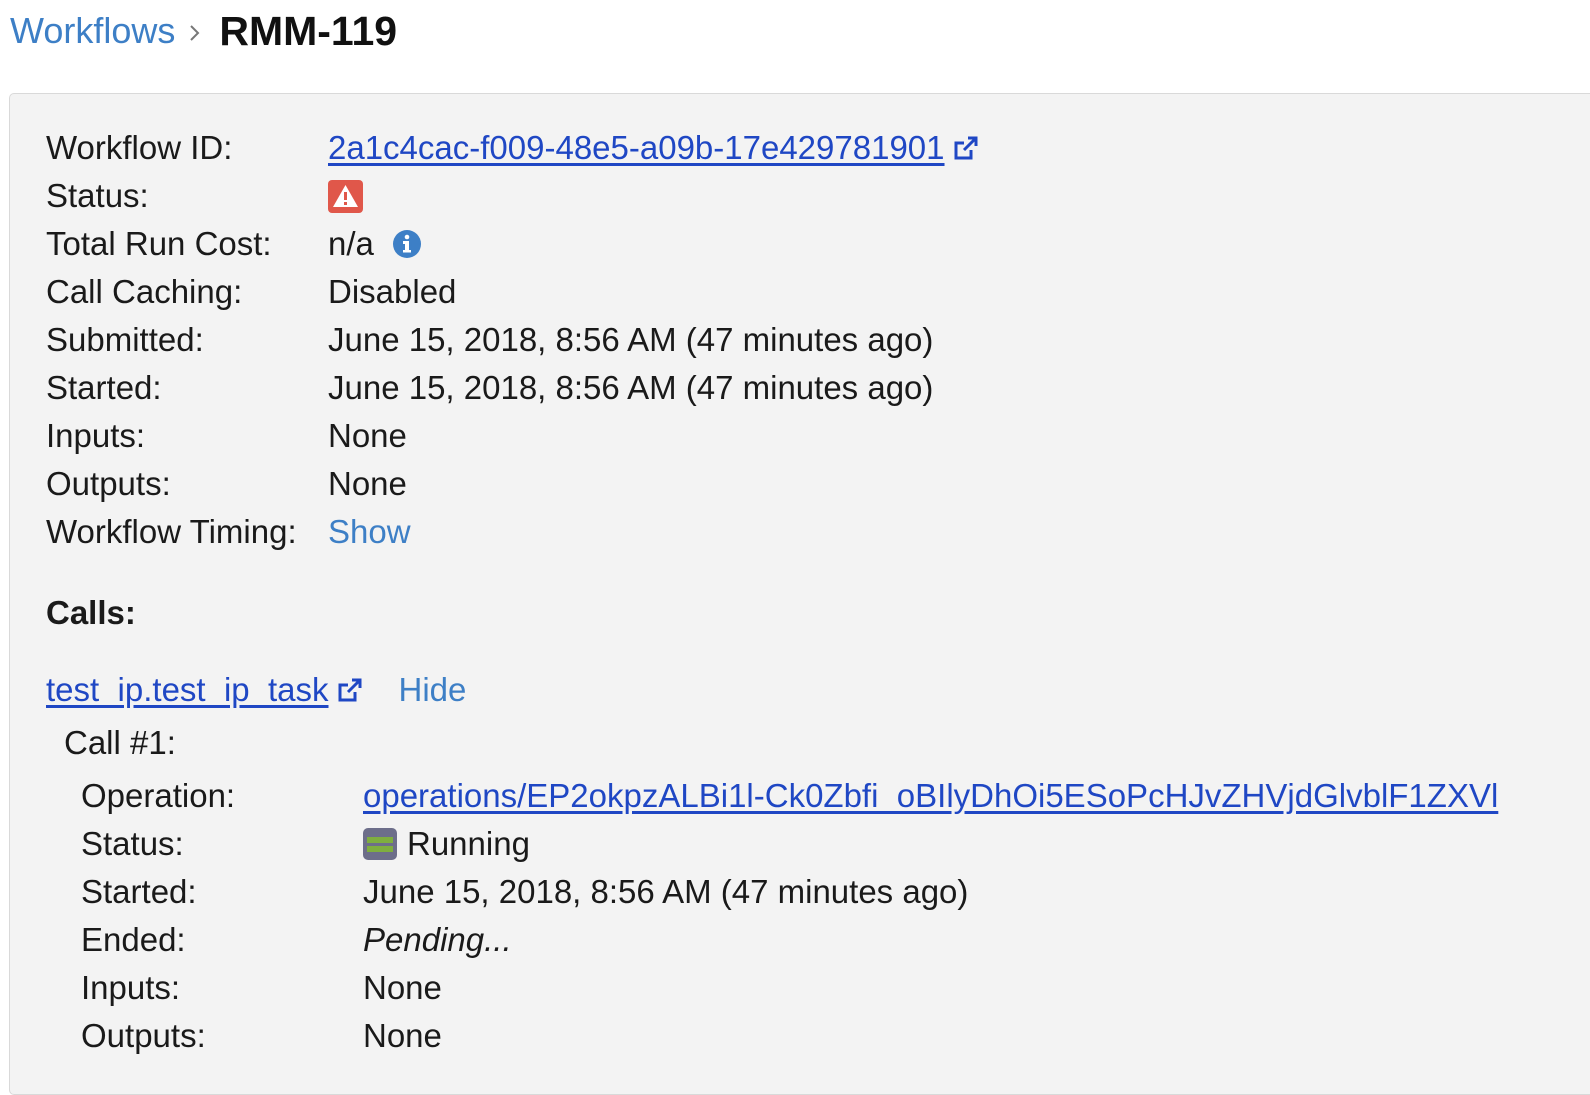 Image resolution: width=1590 pixels, height=1095 pixels. I want to click on call-status-row: Status: Running, so click(789, 844).